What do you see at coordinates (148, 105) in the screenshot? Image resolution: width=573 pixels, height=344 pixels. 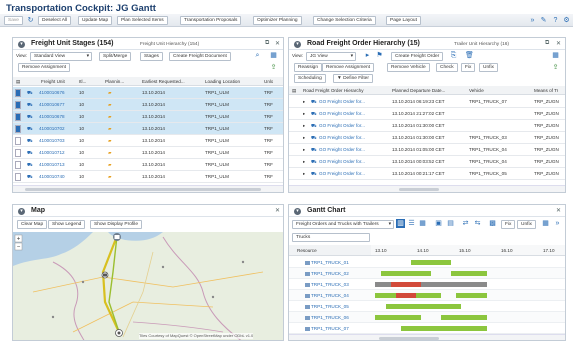 I see `table-row: ⛟ 4100010677 10 ▰ 13.10.2014 TRP1_ULM TRF` at bounding box center [148, 105].